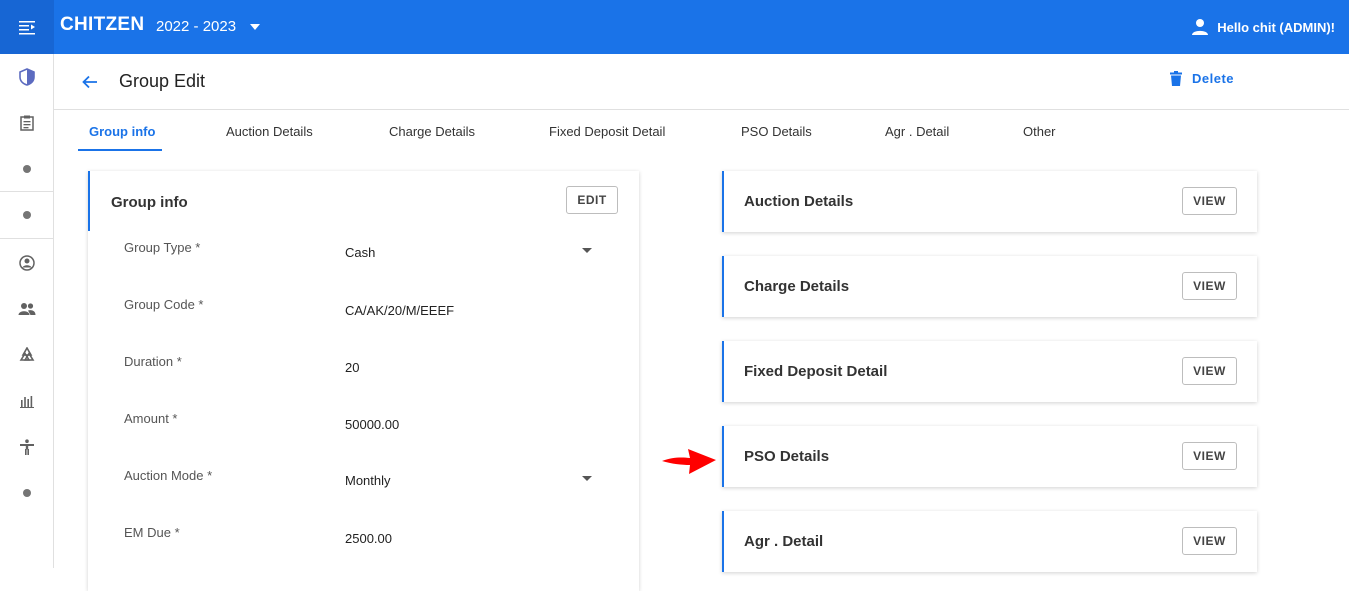 The width and height of the screenshot is (1349, 591). I want to click on group-type-select: Cash, so click(360, 252).